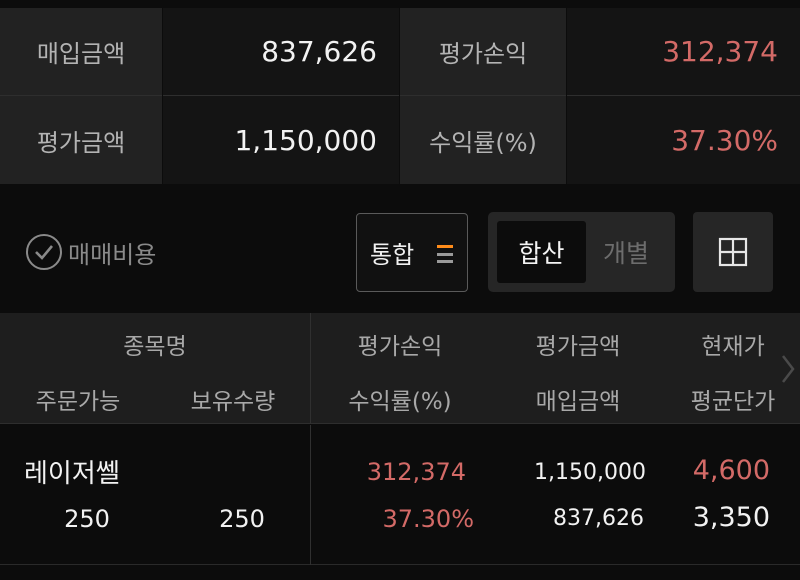  Describe the element at coordinates (483, 52) in the screenshot. I see `eval-pl-label: 평가손익` at that location.